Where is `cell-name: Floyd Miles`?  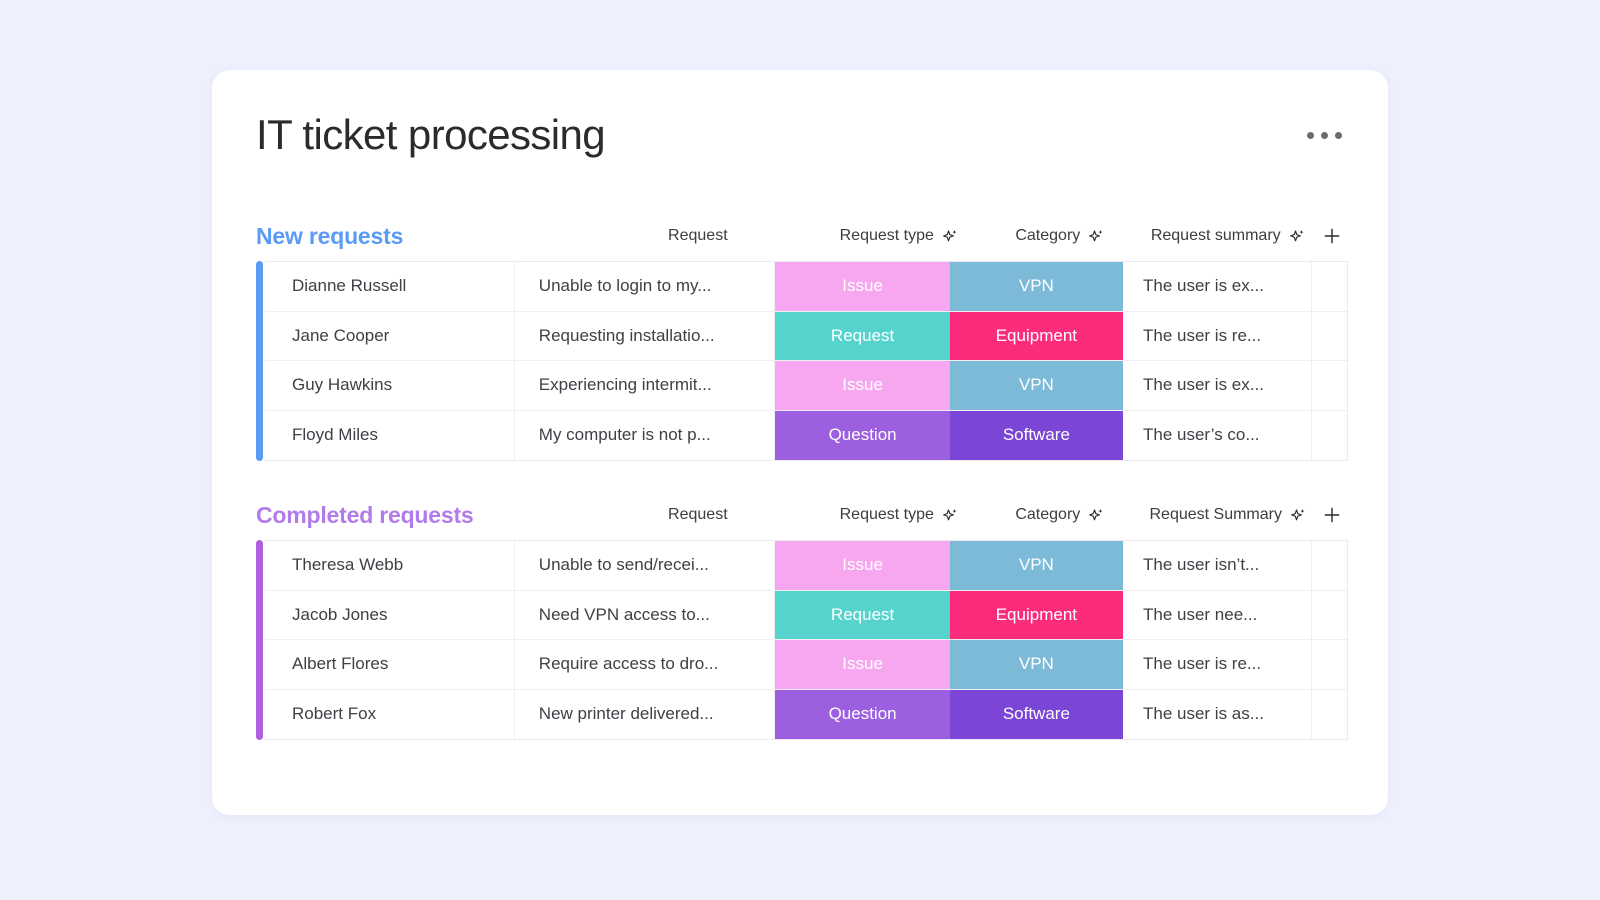
cell-name: Floyd Miles is located at coordinates (390, 435).